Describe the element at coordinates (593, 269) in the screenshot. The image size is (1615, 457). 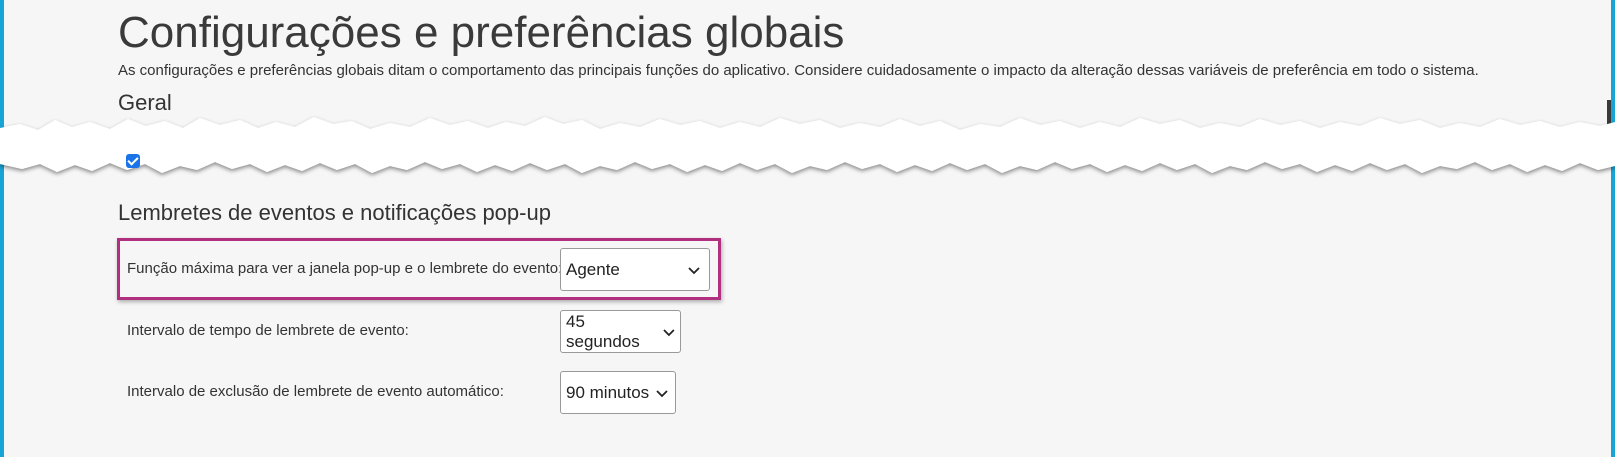
I see `max-role-value: Agente` at that location.